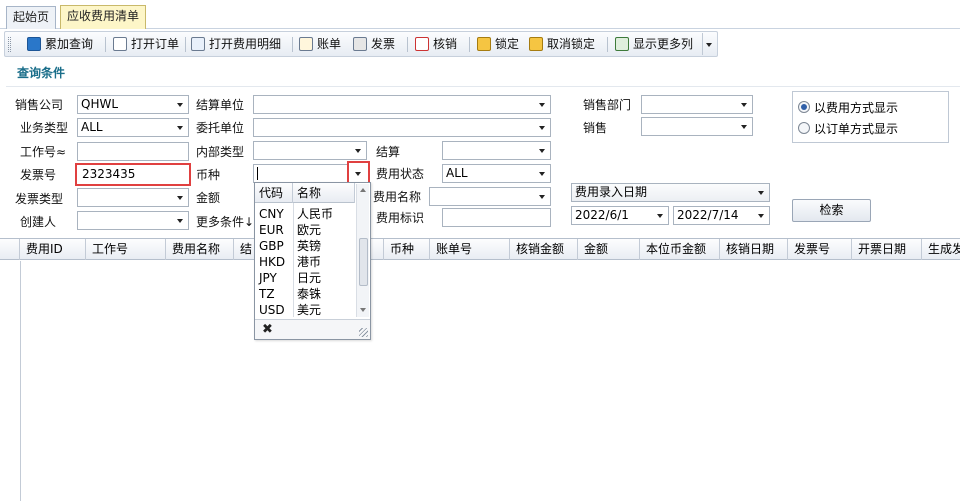  I want to click on grid-column-header: 工作号, so click(126, 249).